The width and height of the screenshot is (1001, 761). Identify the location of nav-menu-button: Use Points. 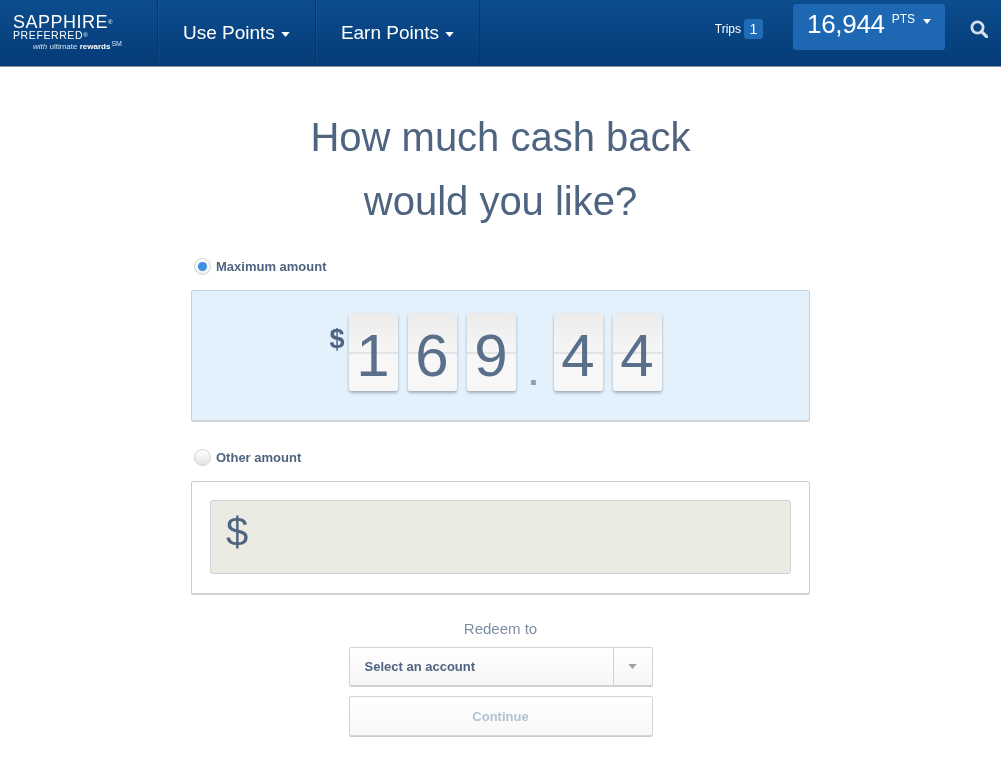
(236, 33).